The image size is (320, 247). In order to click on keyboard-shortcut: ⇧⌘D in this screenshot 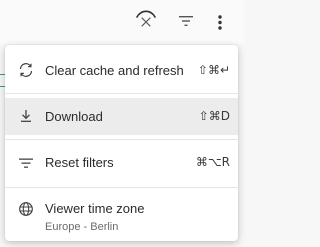, I will do `click(214, 116)`.